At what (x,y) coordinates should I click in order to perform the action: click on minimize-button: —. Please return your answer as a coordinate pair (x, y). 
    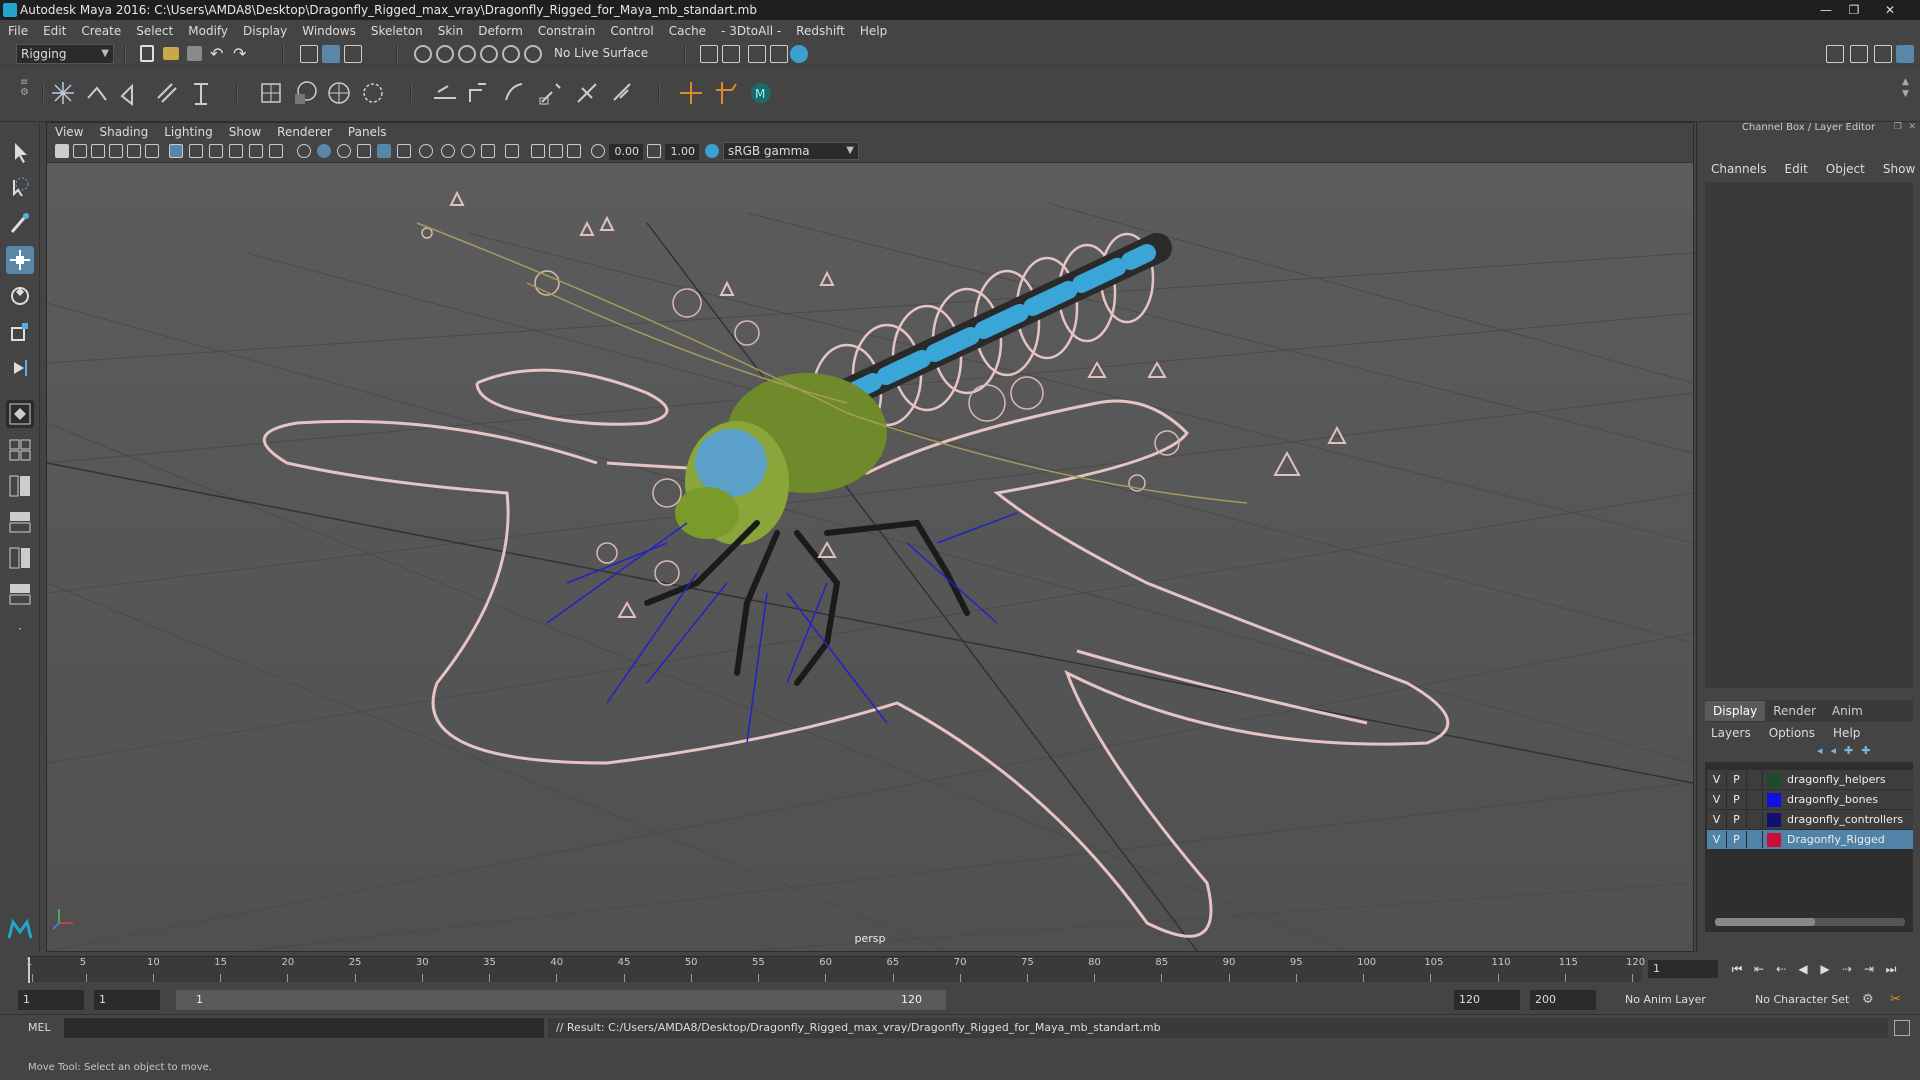
    Looking at the image, I should click on (1826, 10).